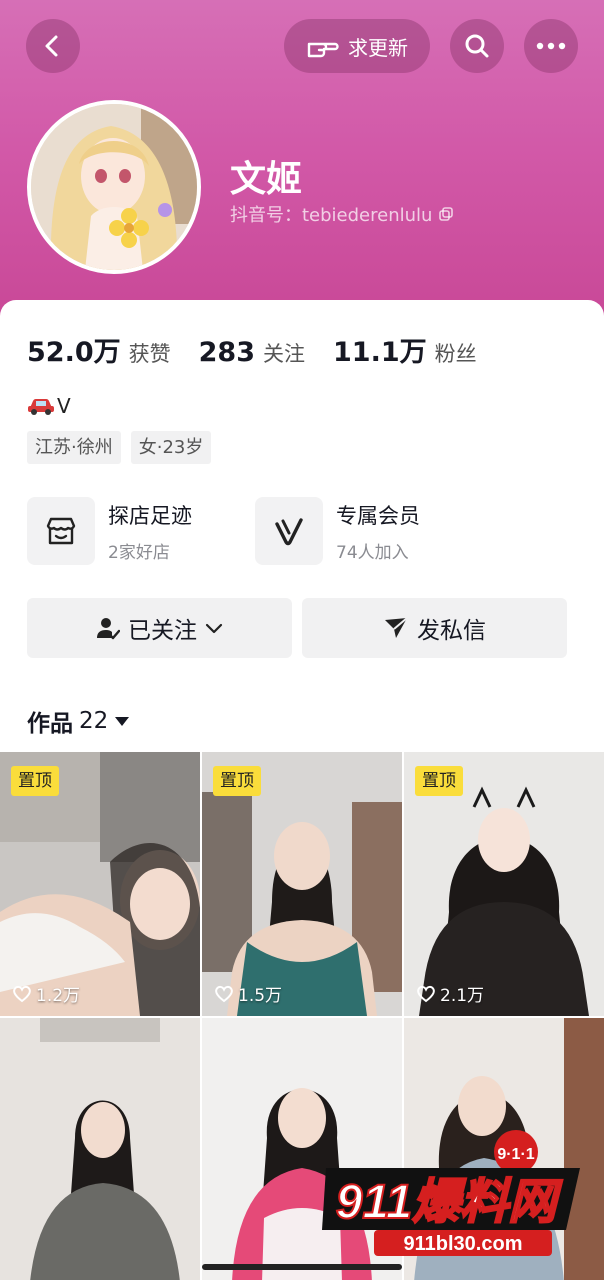 The image size is (604, 1280). I want to click on video-thumbnail, so click(100, 1149).